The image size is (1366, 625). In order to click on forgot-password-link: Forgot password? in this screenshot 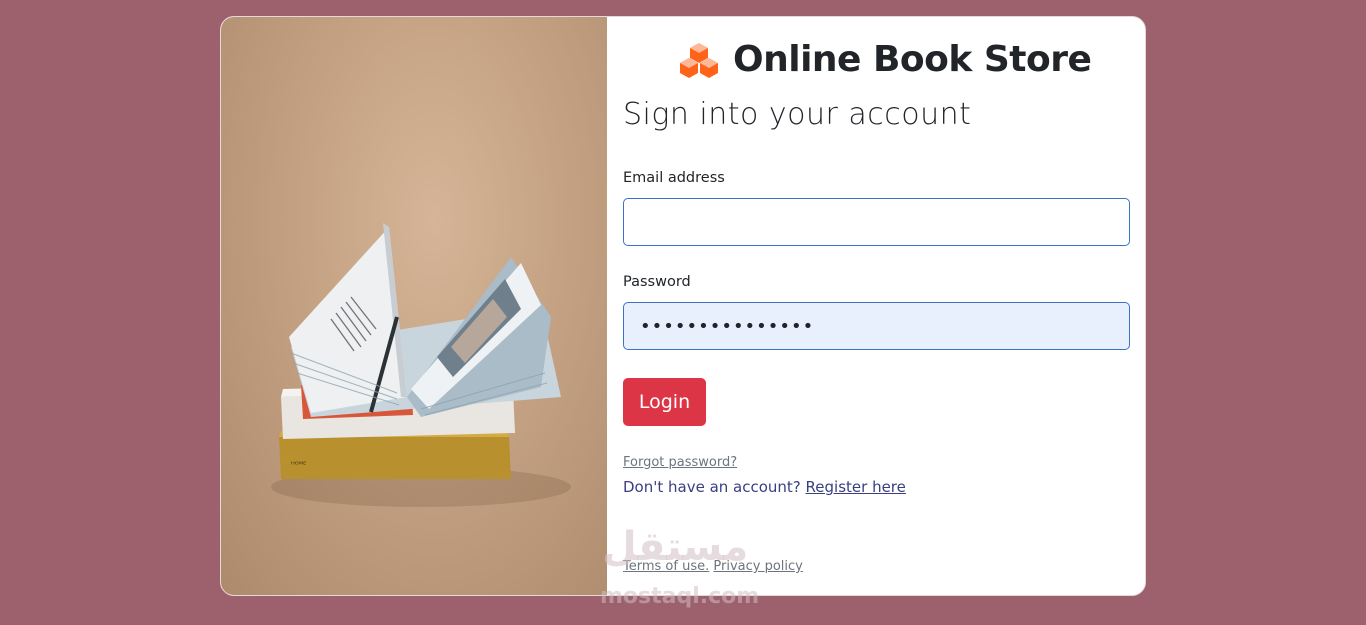, I will do `click(680, 462)`.